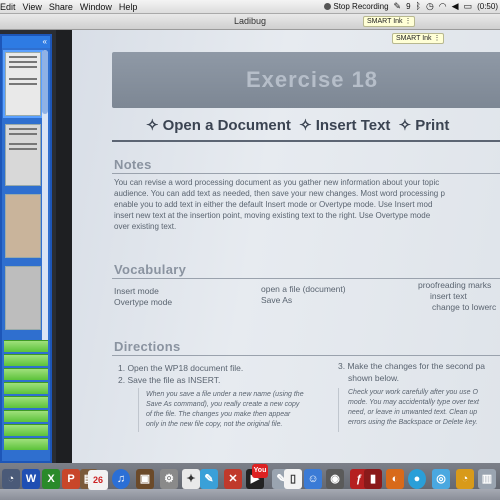 Image resolution: width=500 pixels, height=500 pixels. I want to click on system-prefs-icon: ⚙, so click(169, 479).